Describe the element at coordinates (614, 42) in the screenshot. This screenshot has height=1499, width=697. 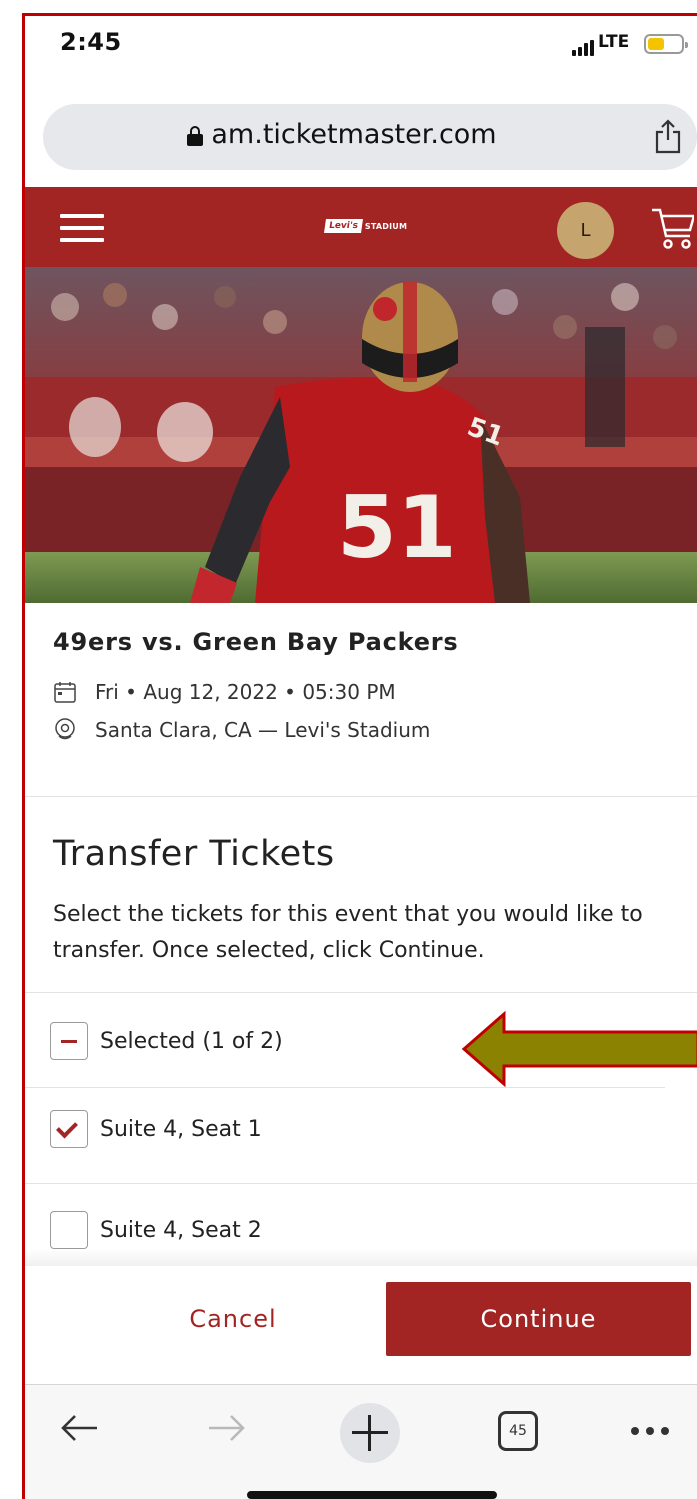
I see `network-type: LTE` at that location.